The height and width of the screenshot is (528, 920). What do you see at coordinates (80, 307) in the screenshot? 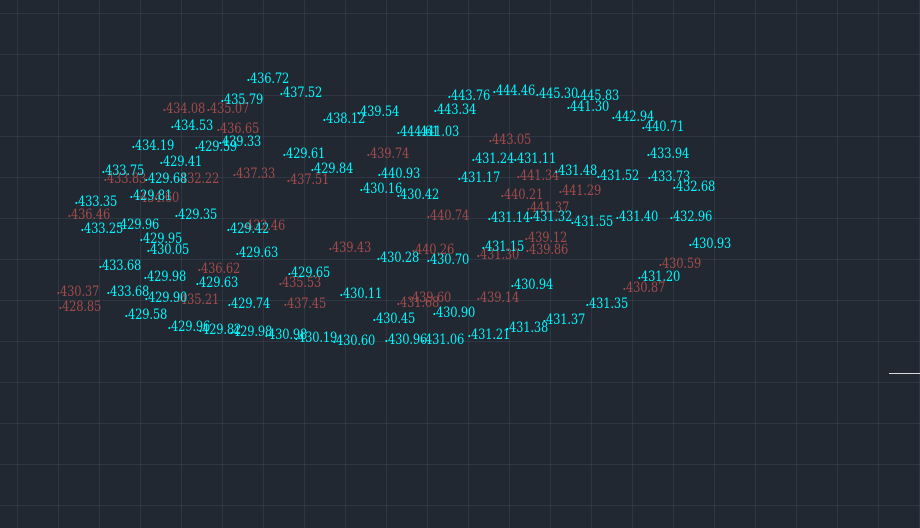
I see `red-elevation-label: 428.85` at bounding box center [80, 307].